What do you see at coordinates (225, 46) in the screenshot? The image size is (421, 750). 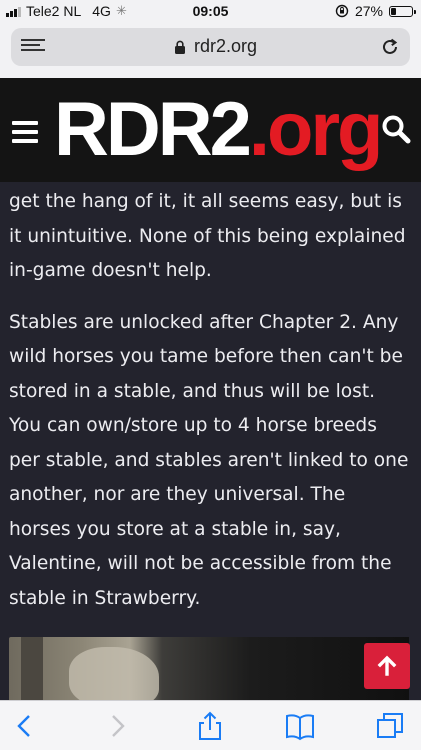 I see `url-text: rdr2.org` at bounding box center [225, 46].